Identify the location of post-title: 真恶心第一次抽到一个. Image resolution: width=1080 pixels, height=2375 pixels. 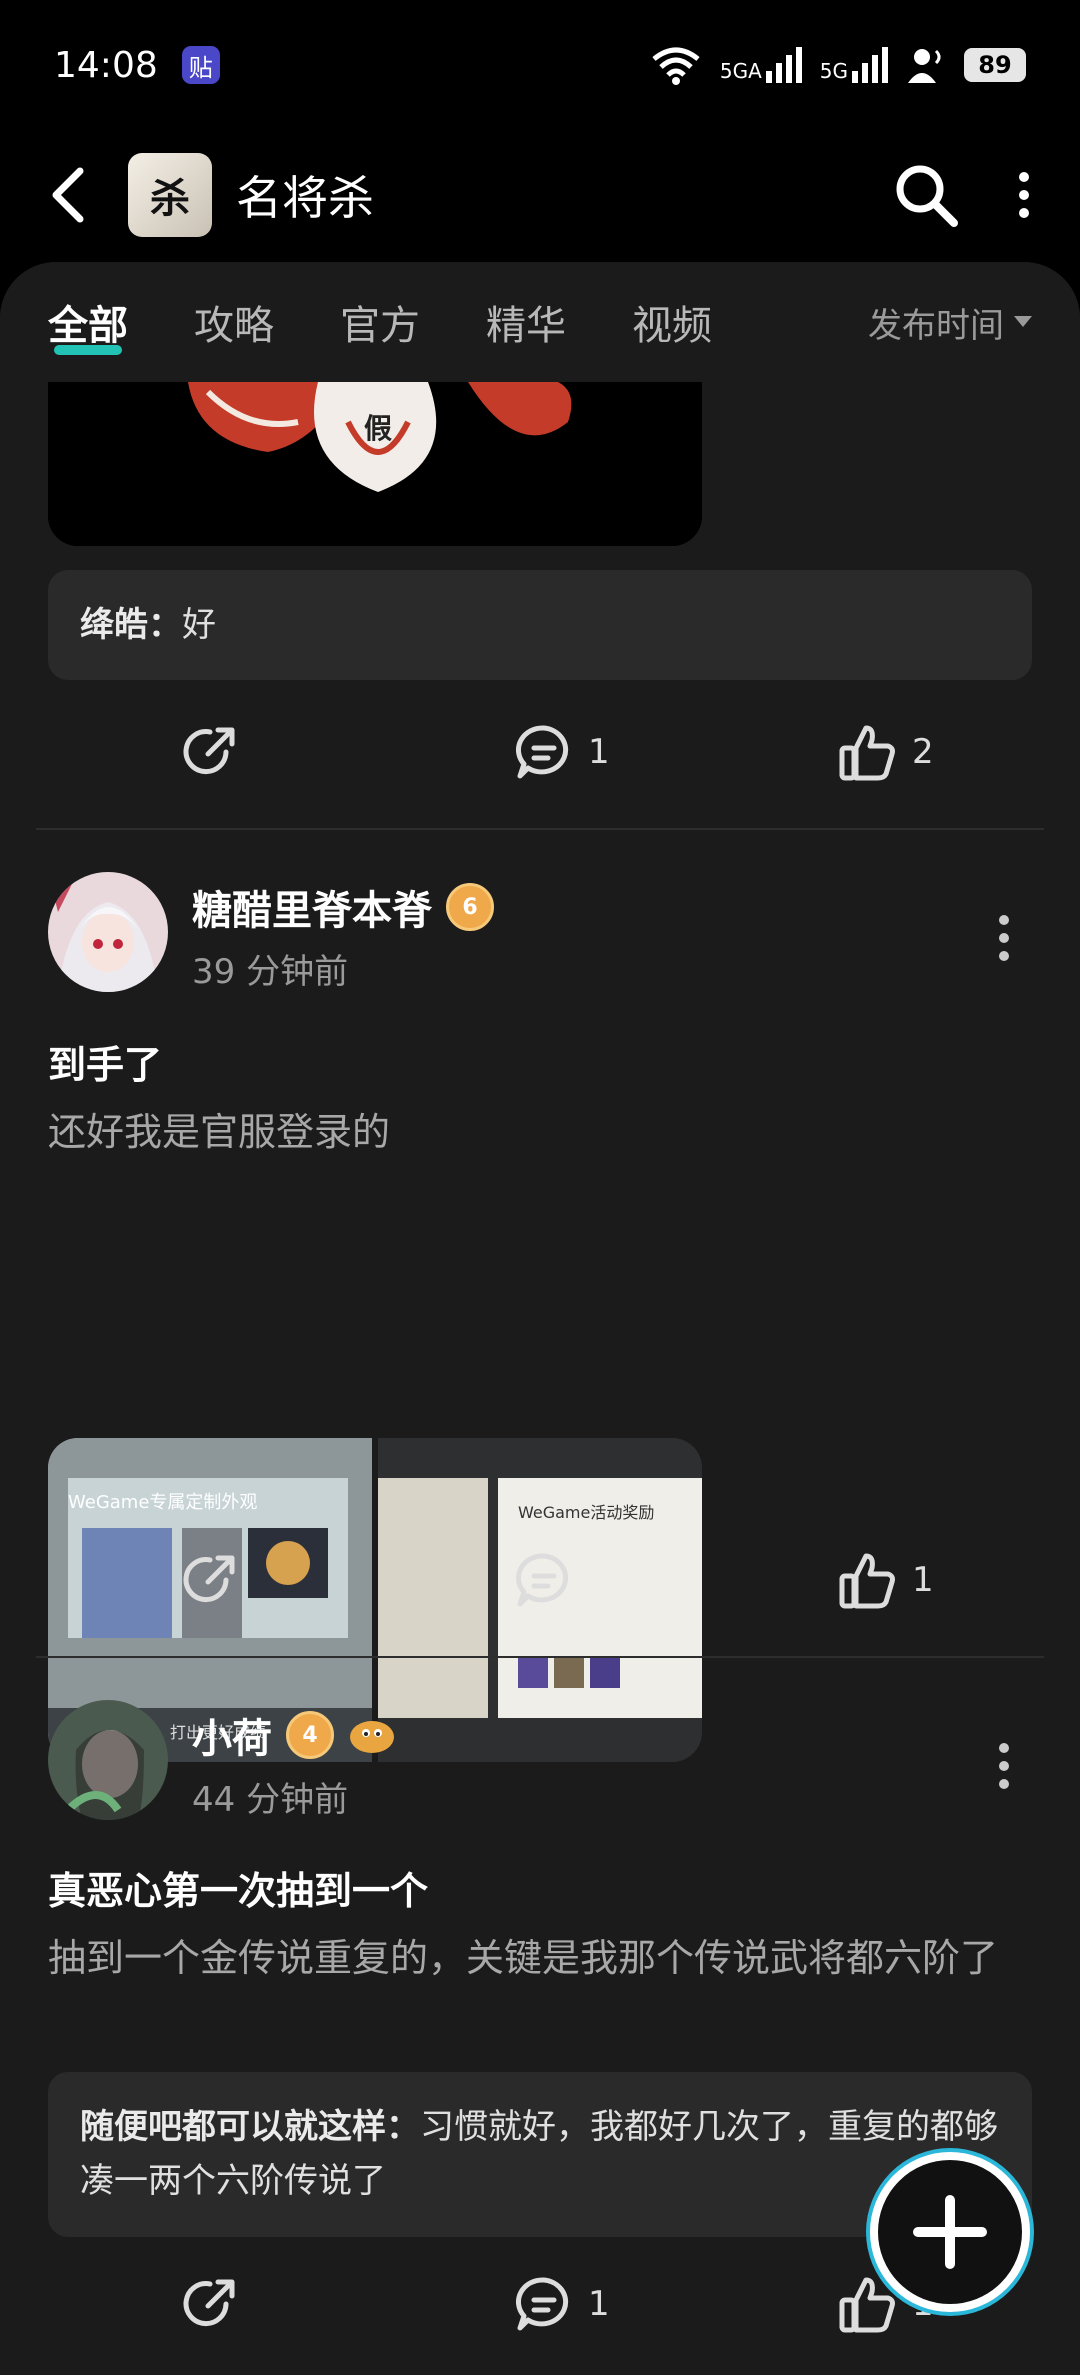
(238, 1887).